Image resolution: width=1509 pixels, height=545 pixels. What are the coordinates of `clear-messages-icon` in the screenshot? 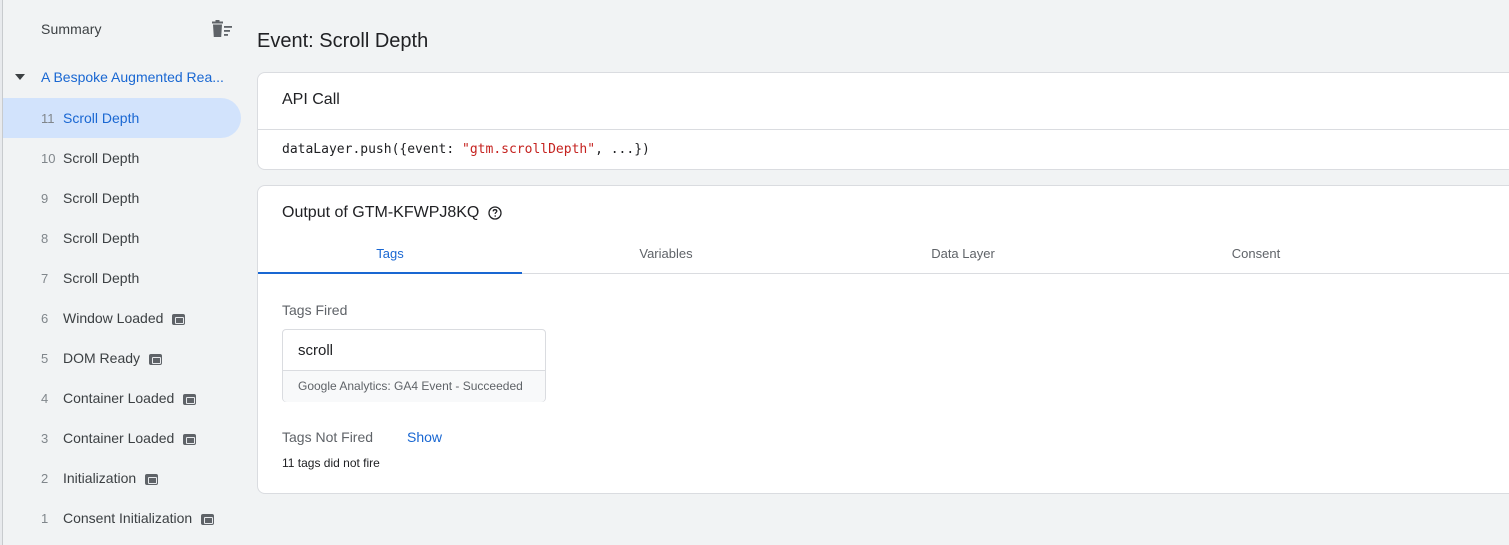 It's located at (221, 29).